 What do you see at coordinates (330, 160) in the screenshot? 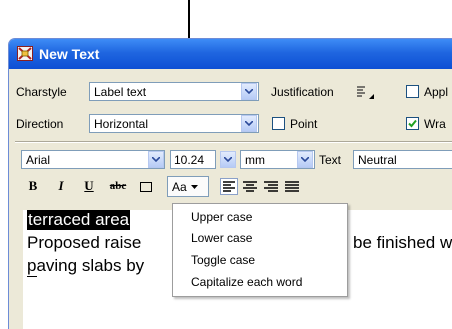
I see `text-label: Text` at bounding box center [330, 160].